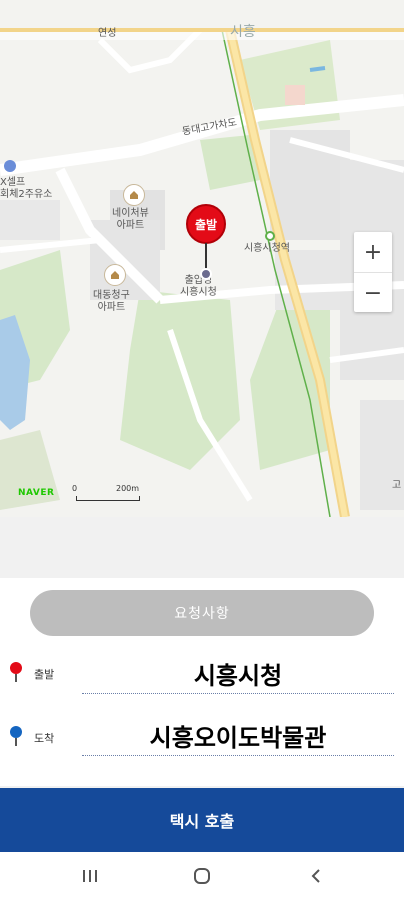  What do you see at coordinates (267, 248) in the screenshot?
I see `map-label-station: 시흥시청역` at bounding box center [267, 248].